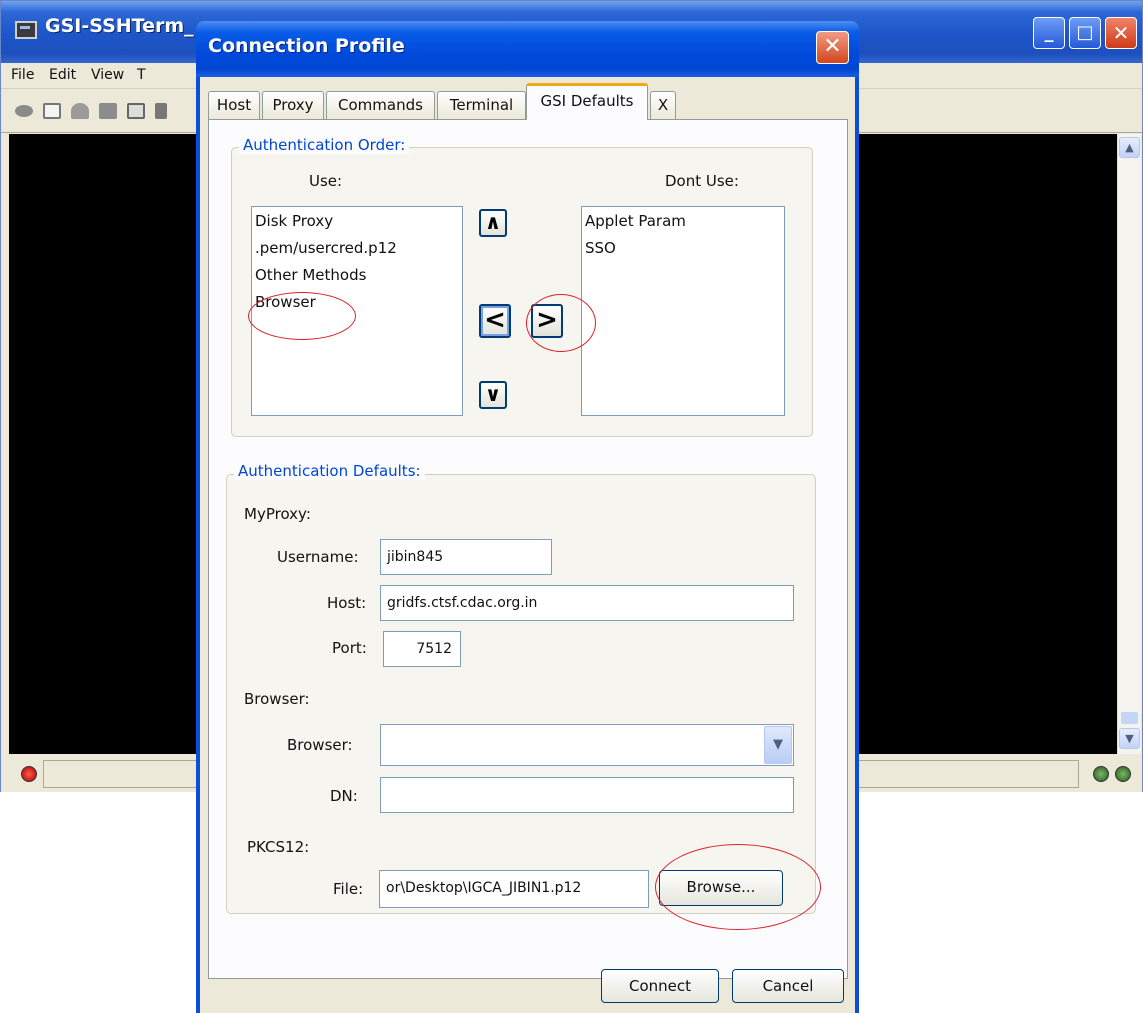 Image resolution: width=1143 pixels, height=1013 pixels. What do you see at coordinates (22, 75) in the screenshot?
I see `menu-file: File` at bounding box center [22, 75].